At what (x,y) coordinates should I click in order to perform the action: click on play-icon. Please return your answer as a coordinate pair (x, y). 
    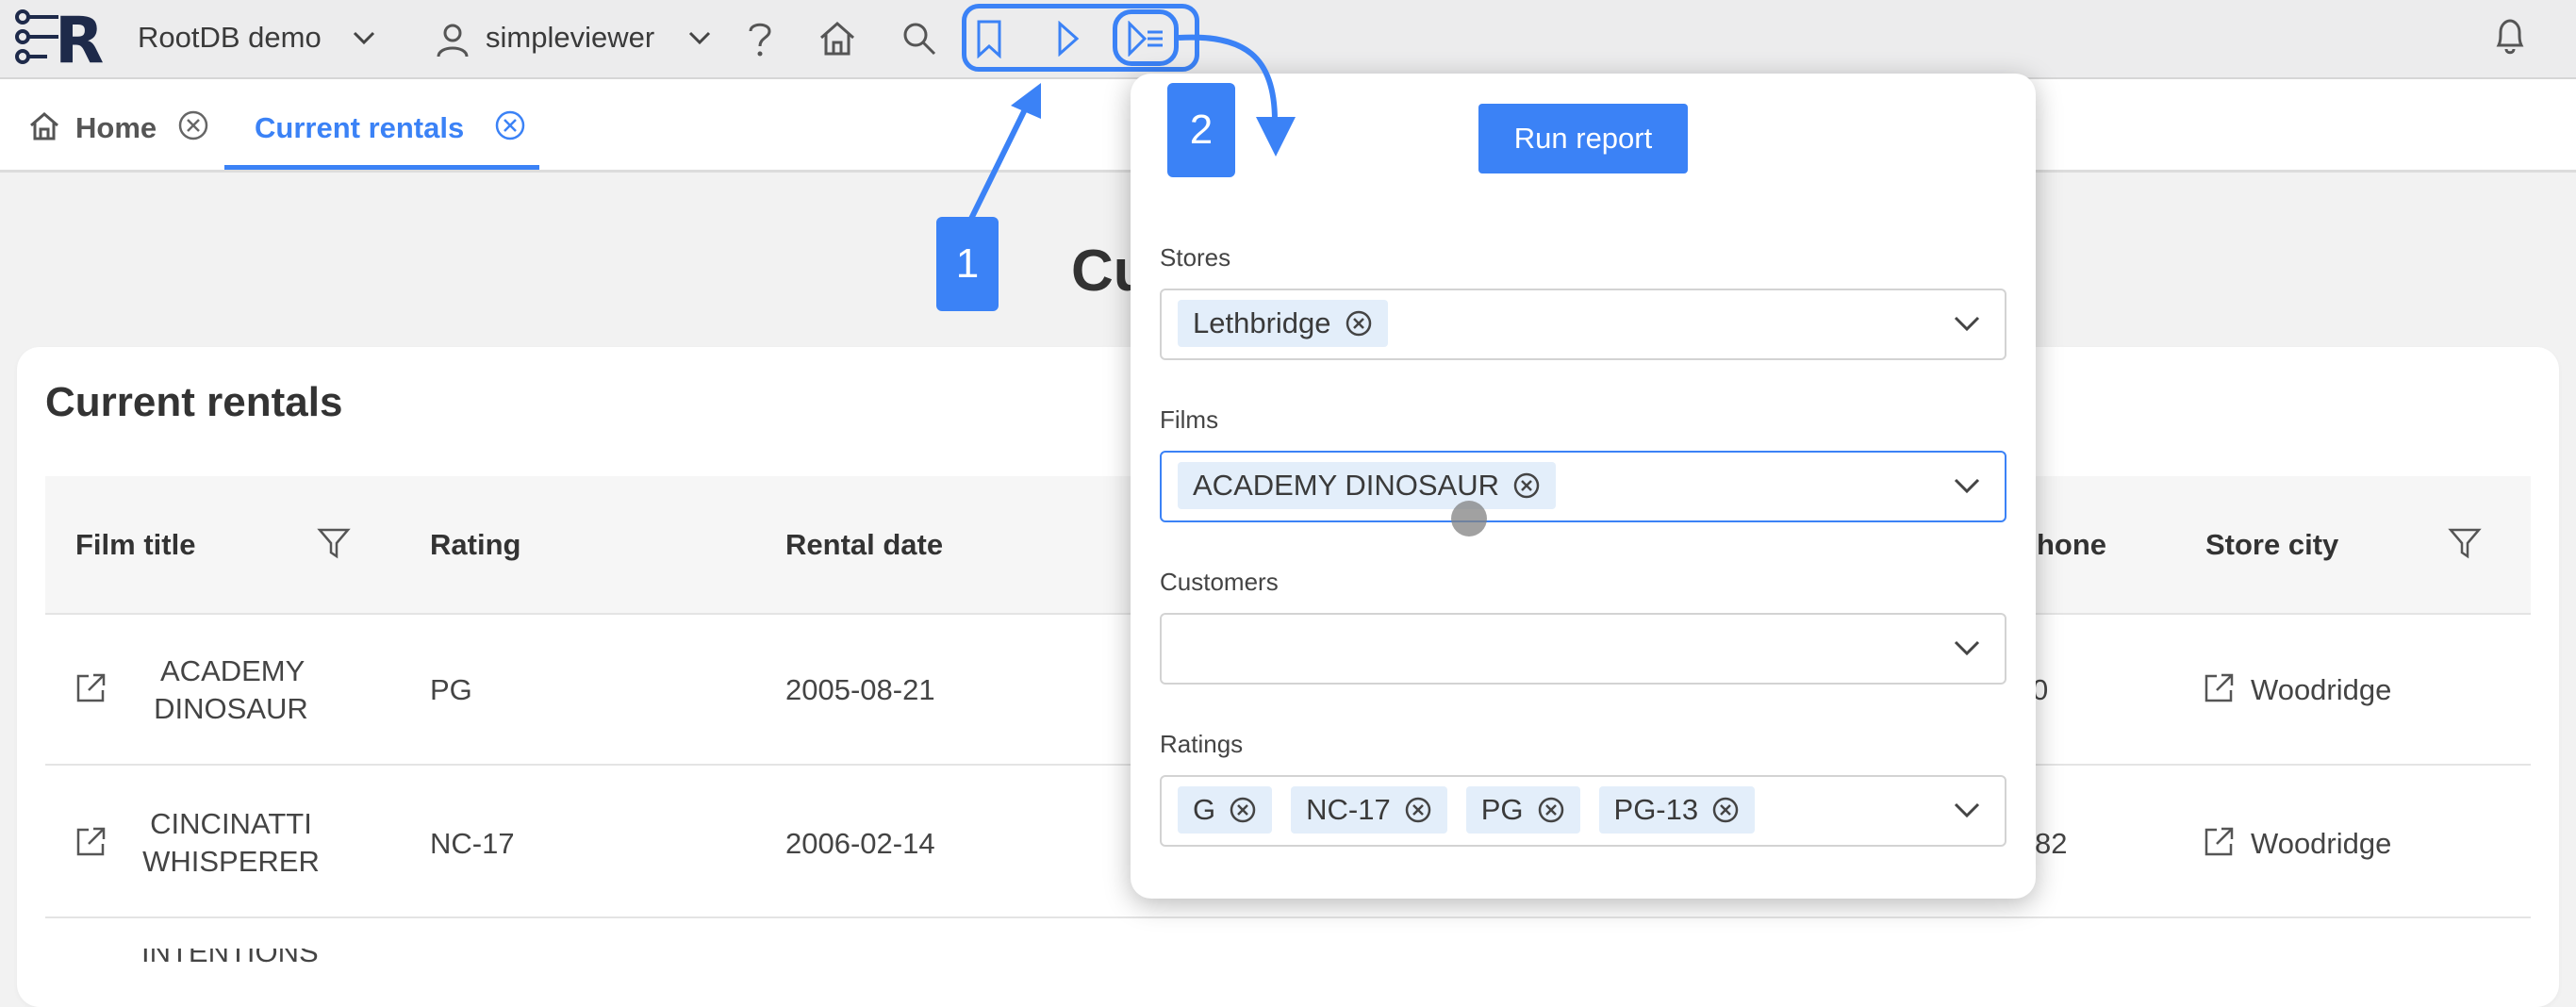
    Looking at the image, I should click on (1068, 39).